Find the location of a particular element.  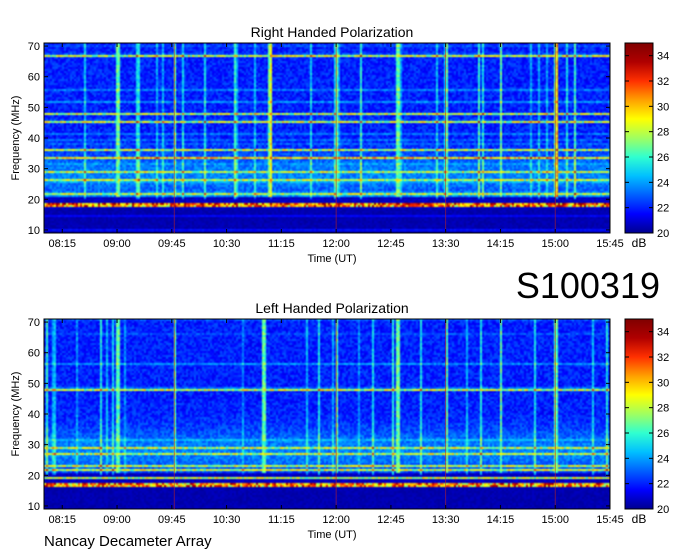

colorbar-bottom: 20 22 24 26 28 30 32 34 dB is located at coordinates (646, 422).